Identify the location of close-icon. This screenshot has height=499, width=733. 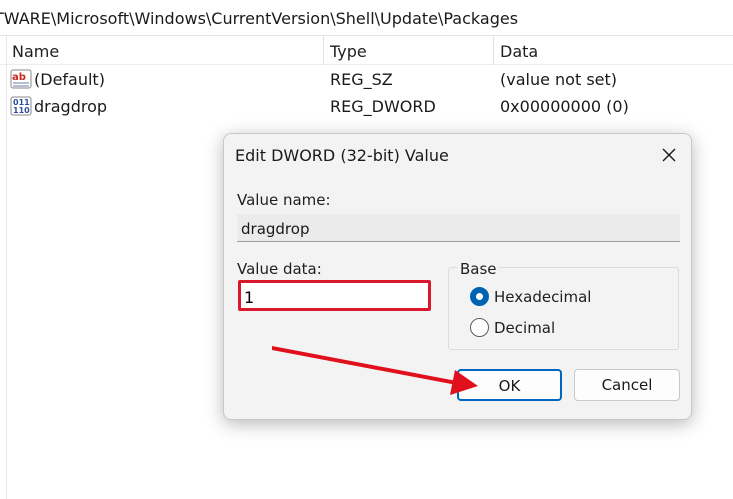
(669, 155).